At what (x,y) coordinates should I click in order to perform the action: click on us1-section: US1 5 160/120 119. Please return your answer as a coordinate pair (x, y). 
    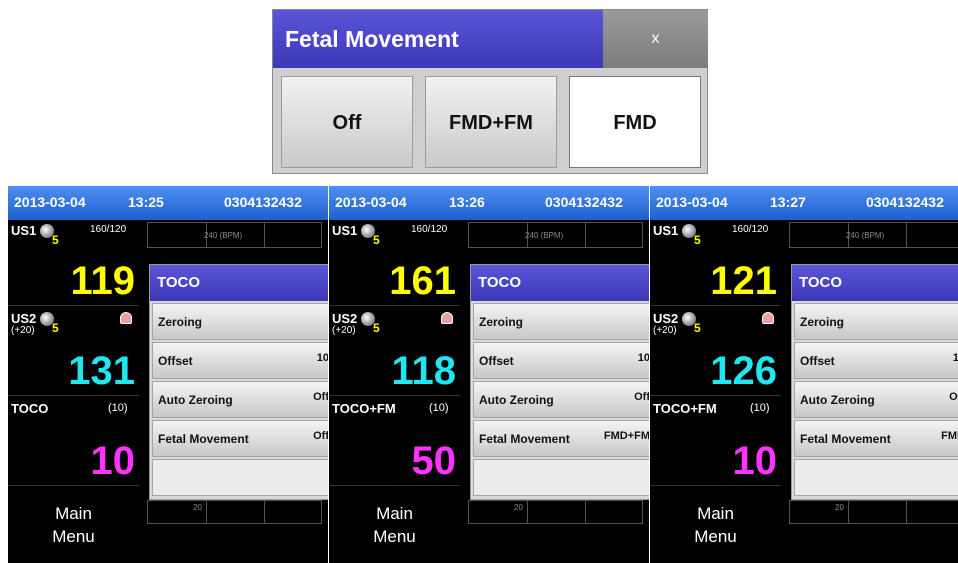
    Looking at the image, I should click on (73, 263).